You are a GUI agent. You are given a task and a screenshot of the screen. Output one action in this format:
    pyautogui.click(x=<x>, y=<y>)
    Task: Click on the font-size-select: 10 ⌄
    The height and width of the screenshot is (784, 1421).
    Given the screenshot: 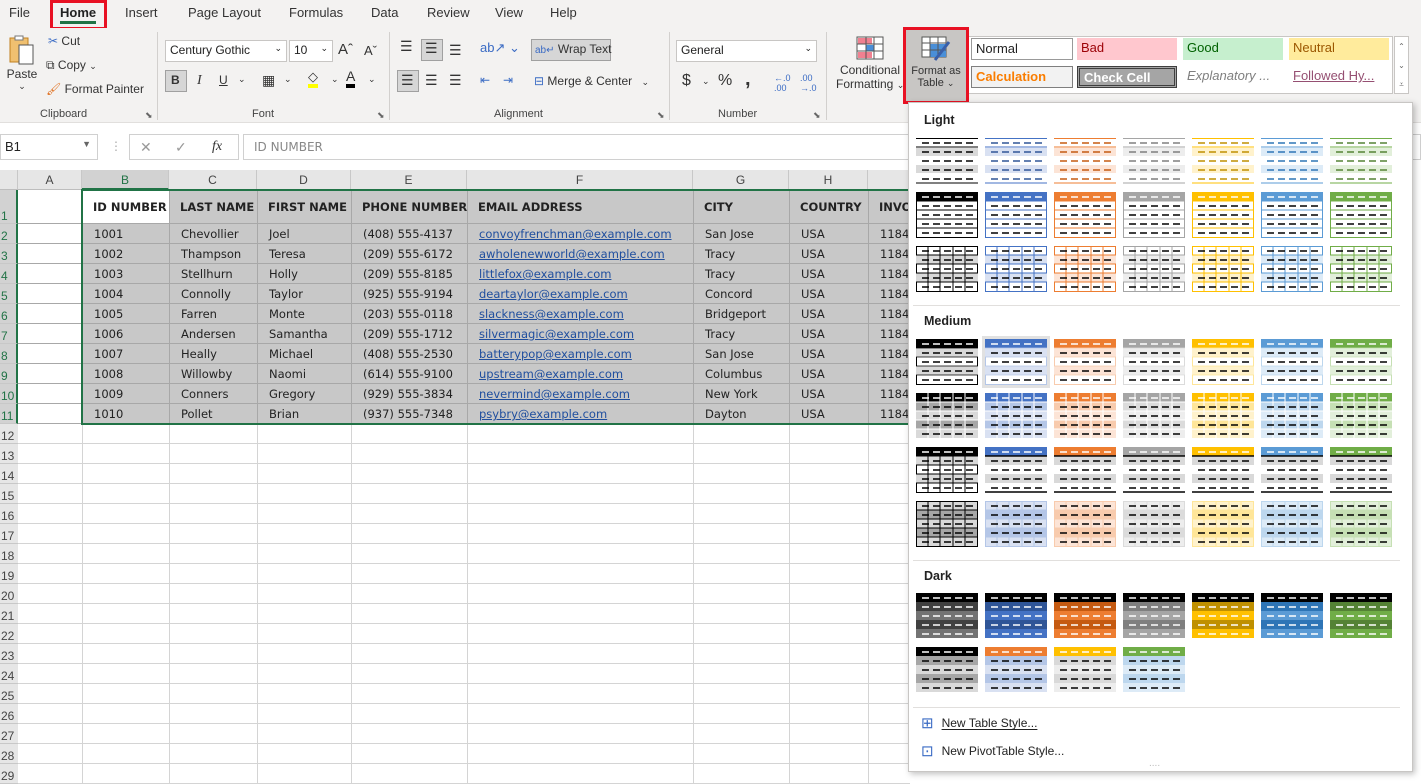 What is the action you would take?
    pyautogui.click(x=311, y=51)
    